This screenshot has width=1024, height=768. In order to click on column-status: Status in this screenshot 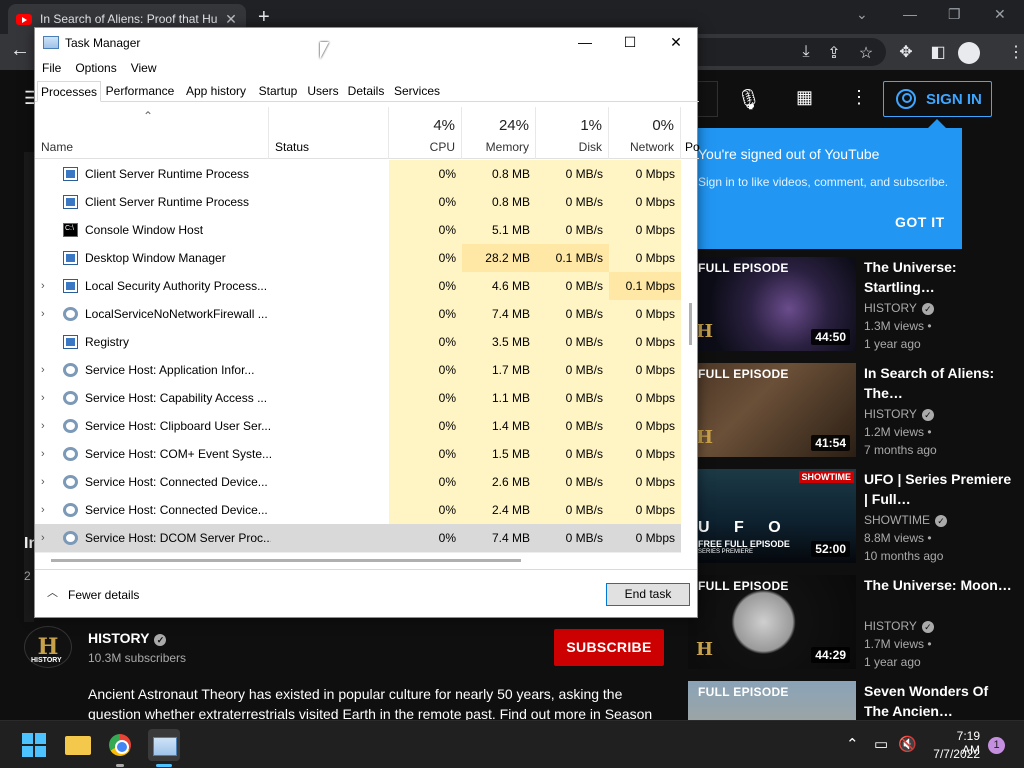, I will do `click(329, 133)`.